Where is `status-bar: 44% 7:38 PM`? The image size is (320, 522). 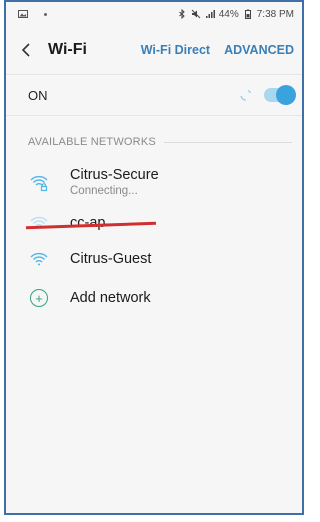 status-bar: 44% 7:38 PM is located at coordinates (154, 14).